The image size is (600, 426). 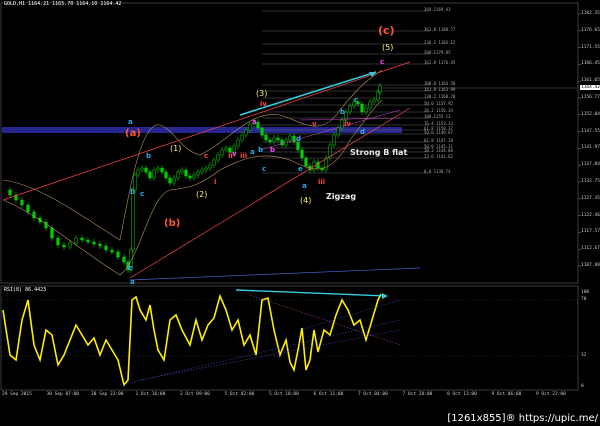 I want to click on price-tick: 1112.67, so click(x=590, y=249).